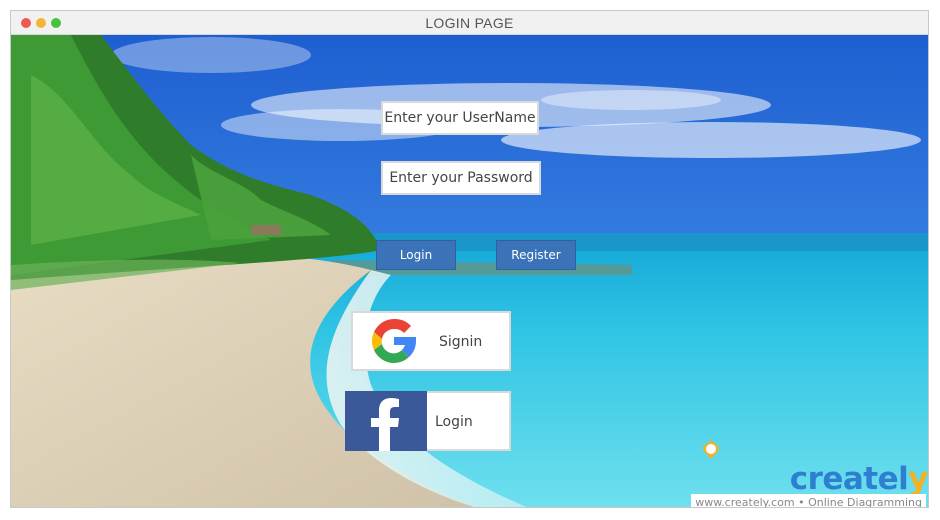 The image size is (940, 520). I want to click on google-signin-label: Signin, so click(461, 342).